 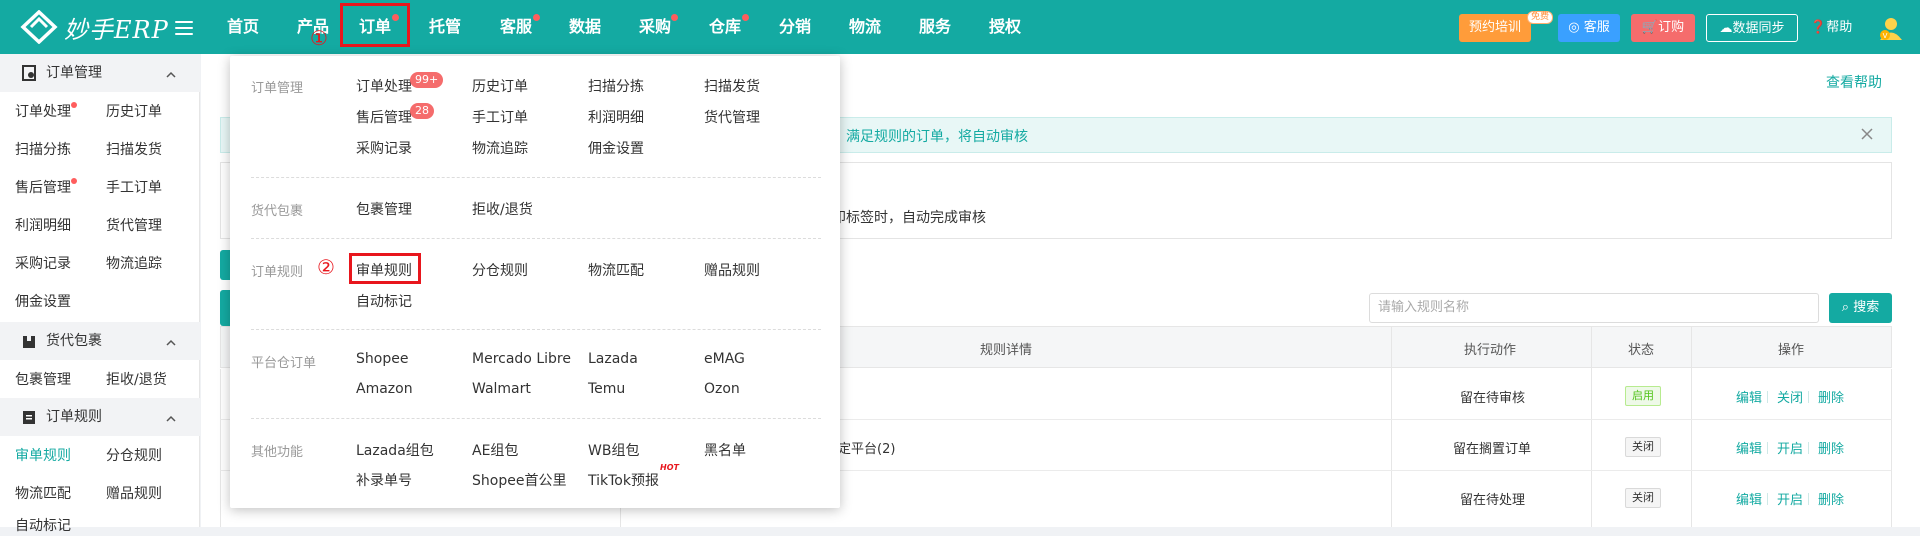 What do you see at coordinates (39, 27) in the screenshot?
I see `logo-icon` at bounding box center [39, 27].